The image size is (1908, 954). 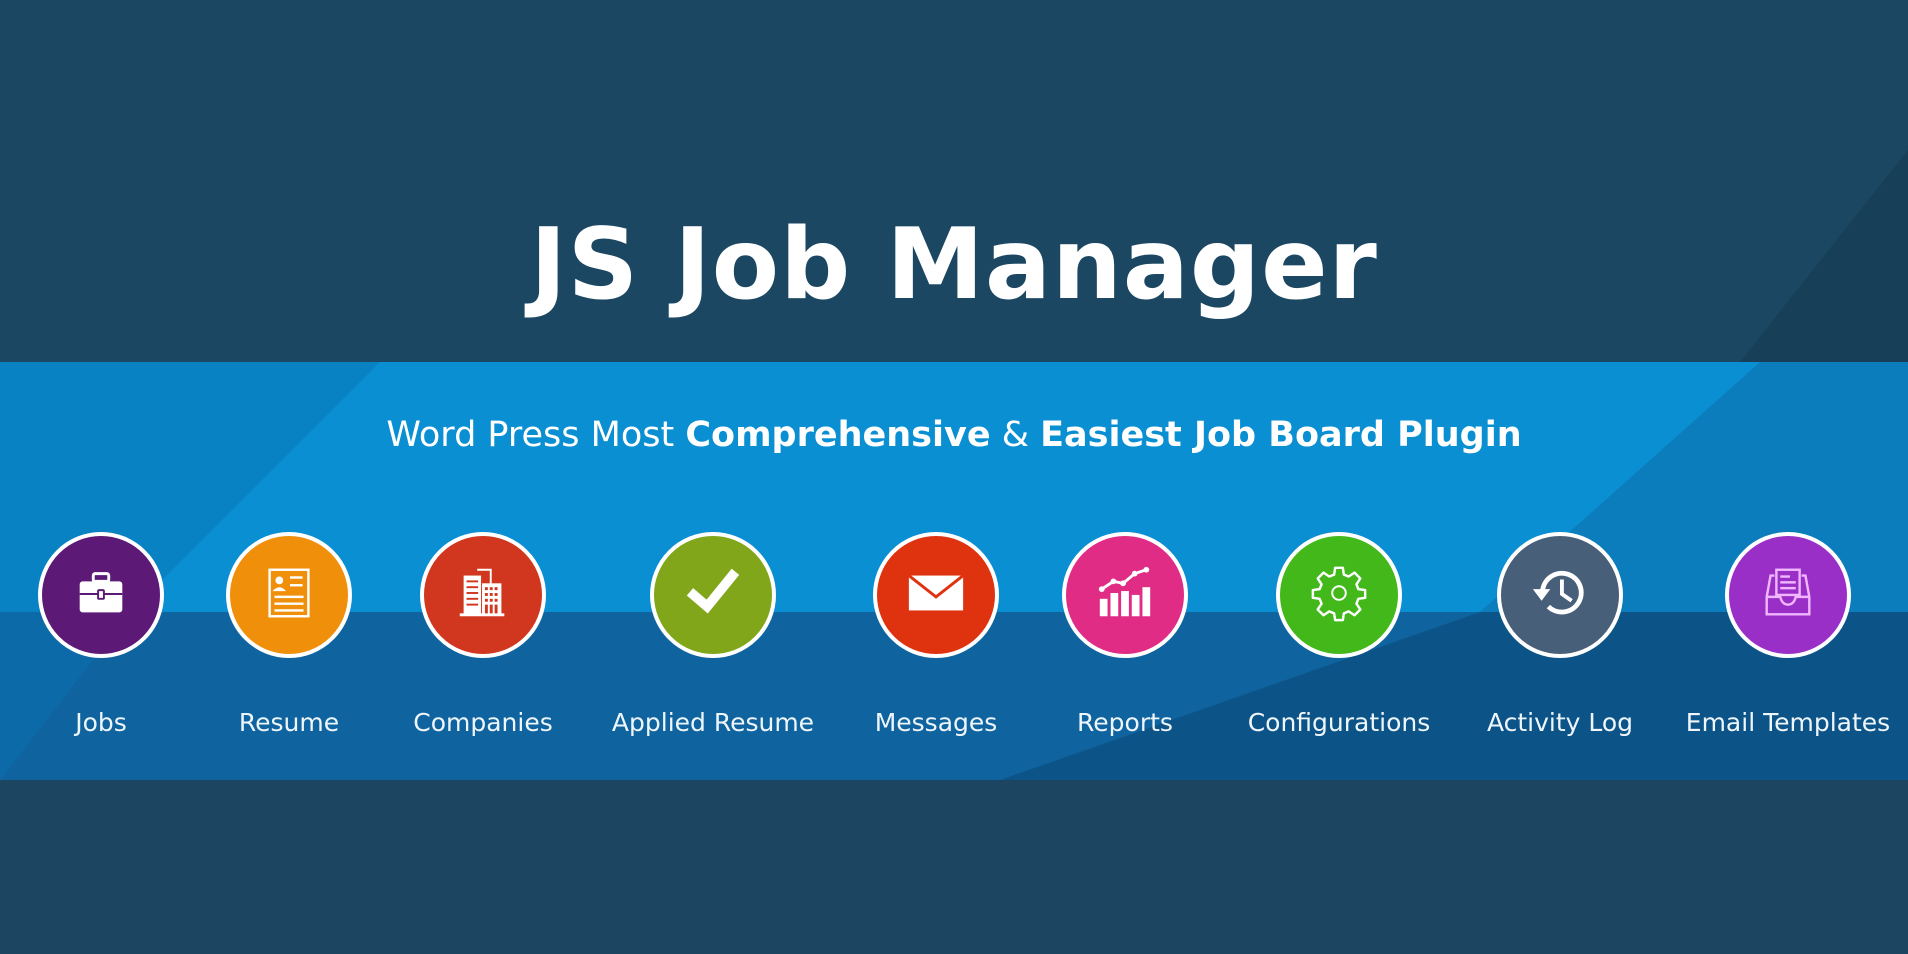 I want to click on feature-label: Applied Resume, so click(x=713, y=722).